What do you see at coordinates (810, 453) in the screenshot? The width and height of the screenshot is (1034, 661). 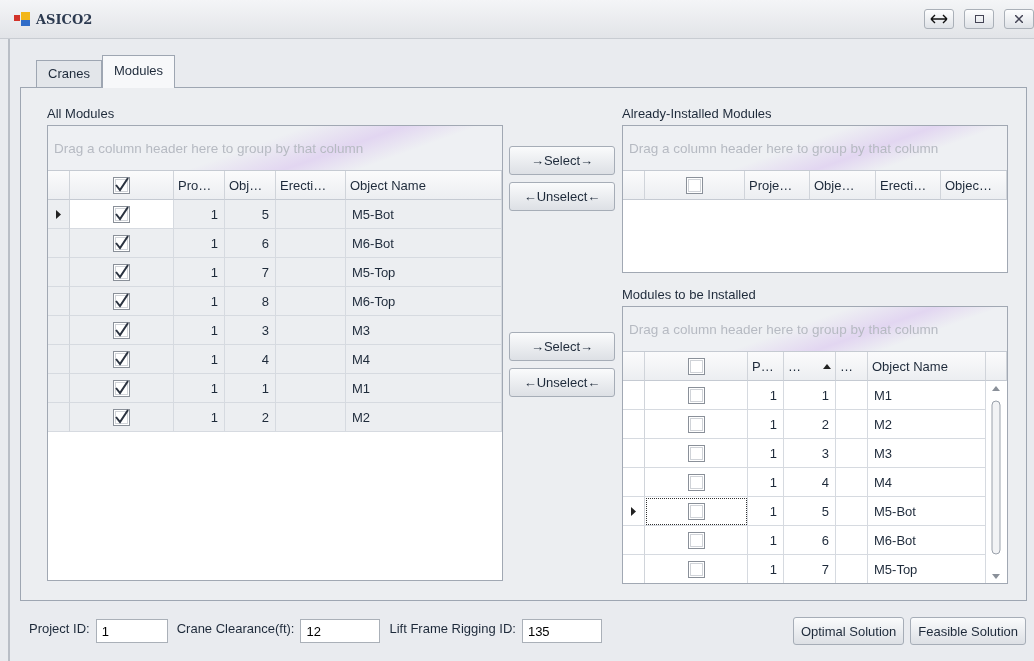 I see `table-cell: 3` at bounding box center [810, 453].